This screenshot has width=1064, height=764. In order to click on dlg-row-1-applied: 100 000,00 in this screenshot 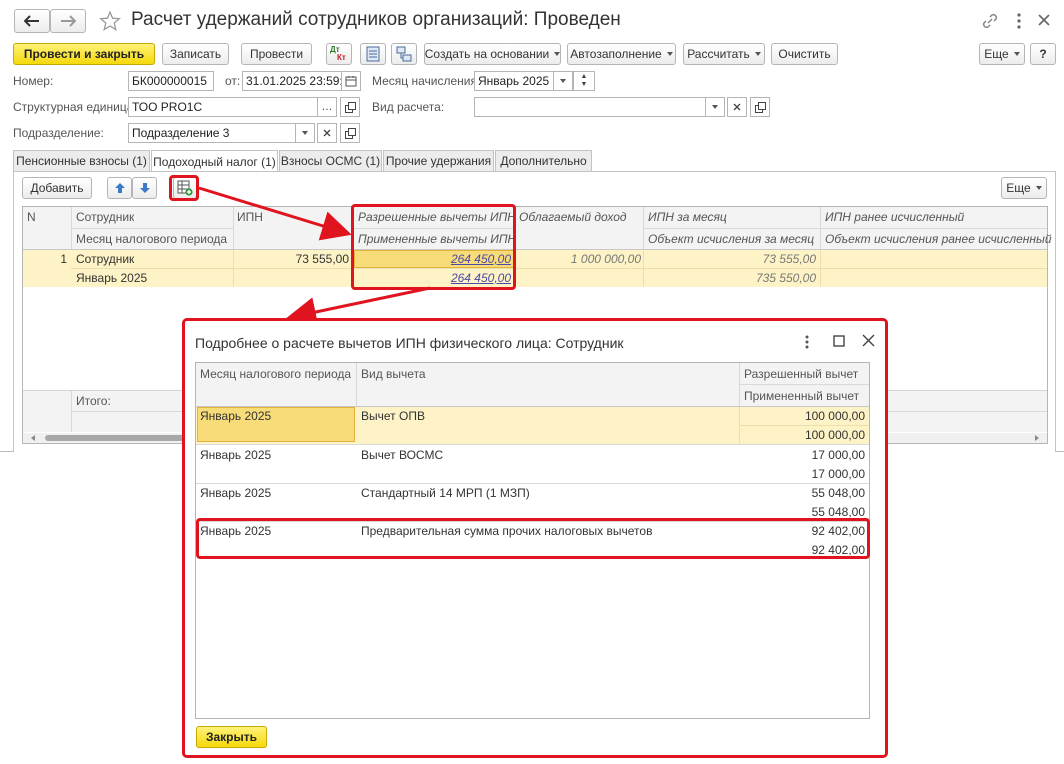, I will do `click(834, 435)`.